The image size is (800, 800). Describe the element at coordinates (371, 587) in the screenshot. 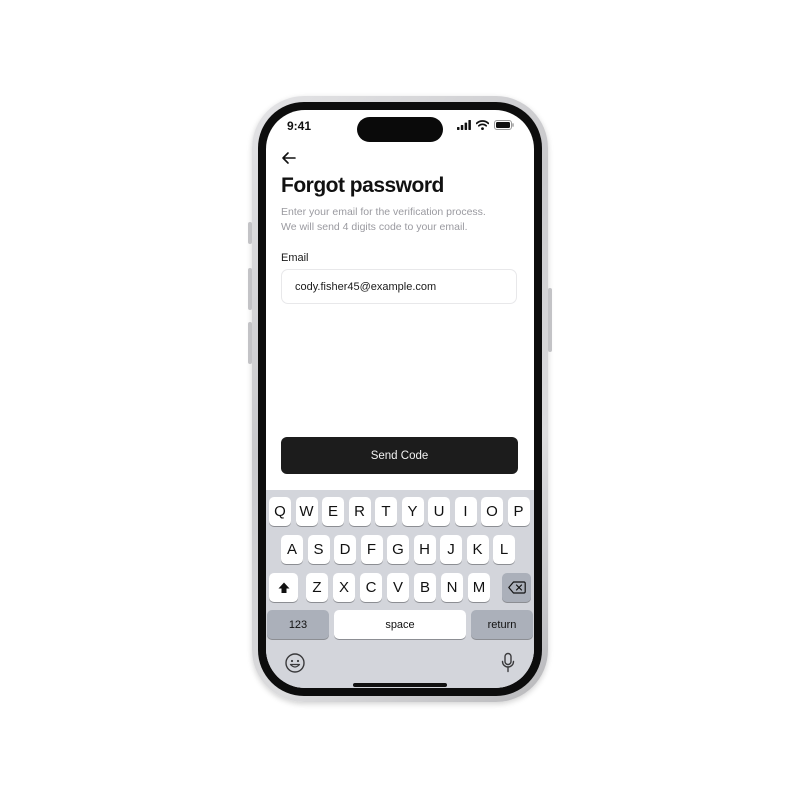

I see `key-c: C` at that location.